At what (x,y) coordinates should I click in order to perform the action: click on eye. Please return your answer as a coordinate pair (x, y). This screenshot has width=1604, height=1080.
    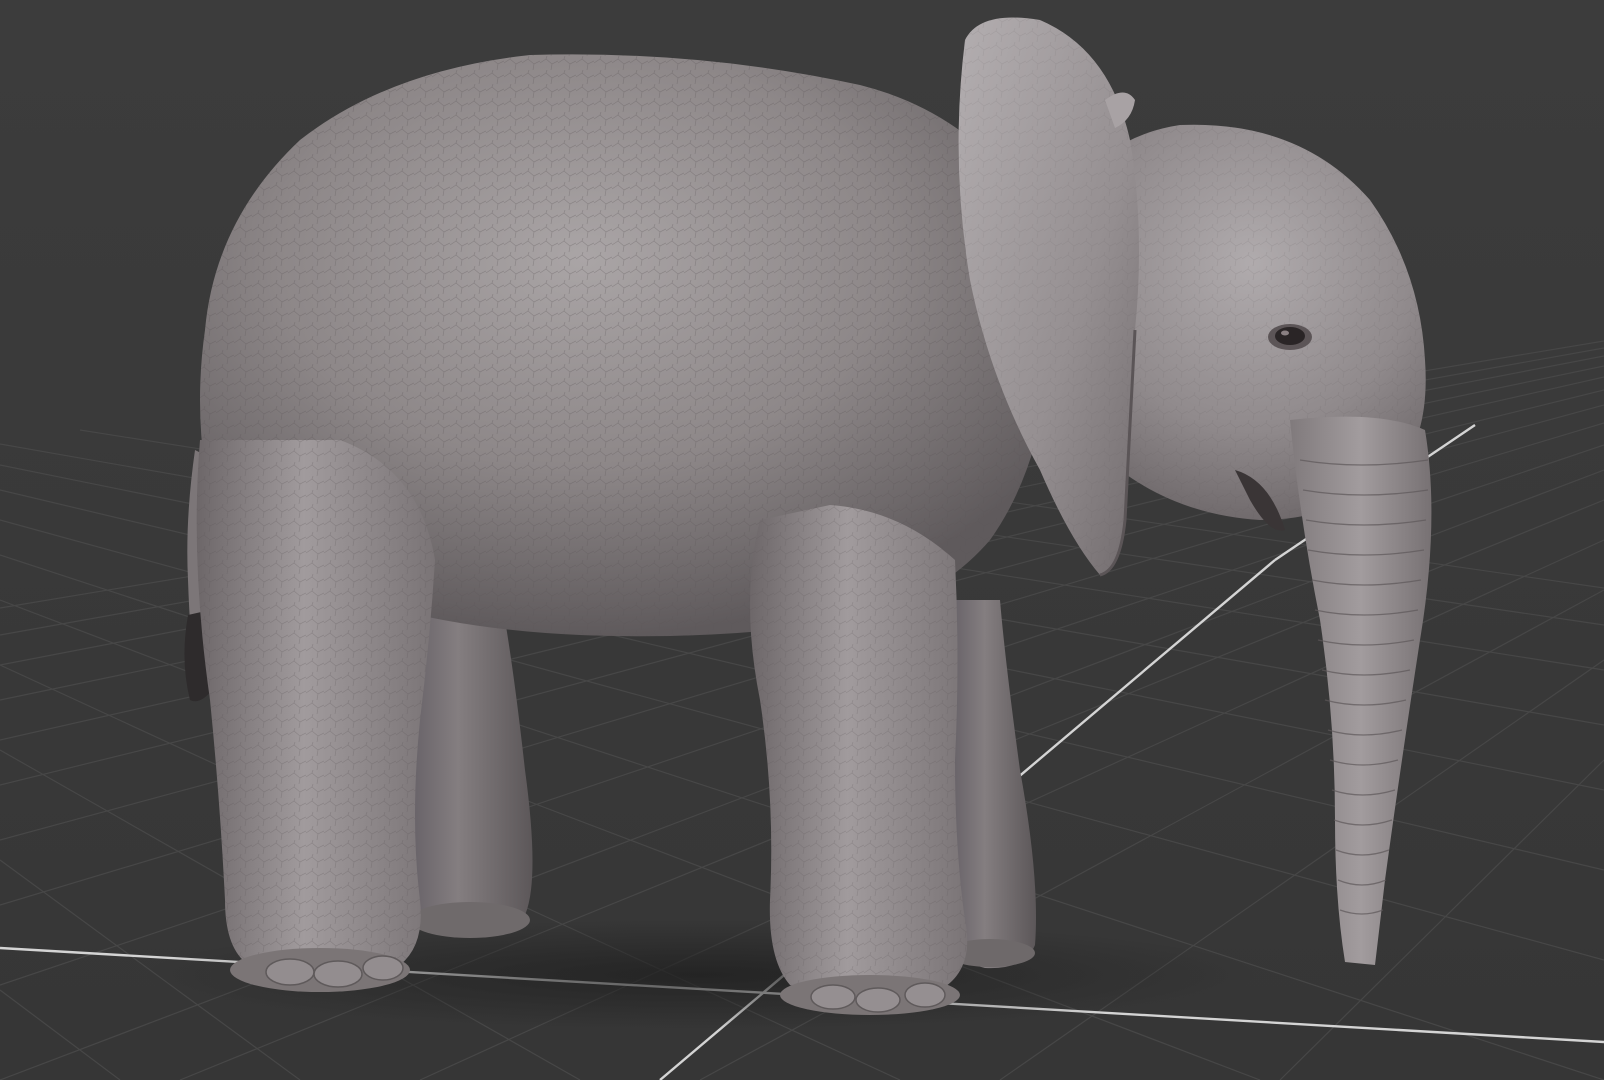
    Looking at the image, I should click on (1290, 337).